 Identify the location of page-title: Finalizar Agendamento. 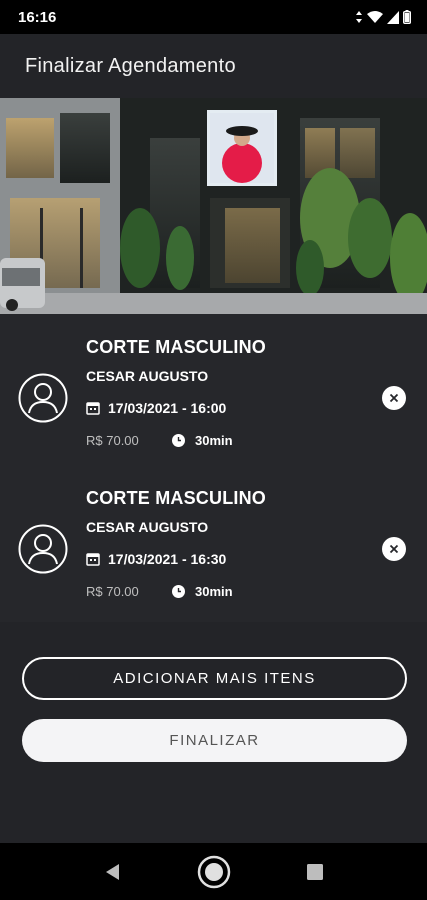
(130, 65).